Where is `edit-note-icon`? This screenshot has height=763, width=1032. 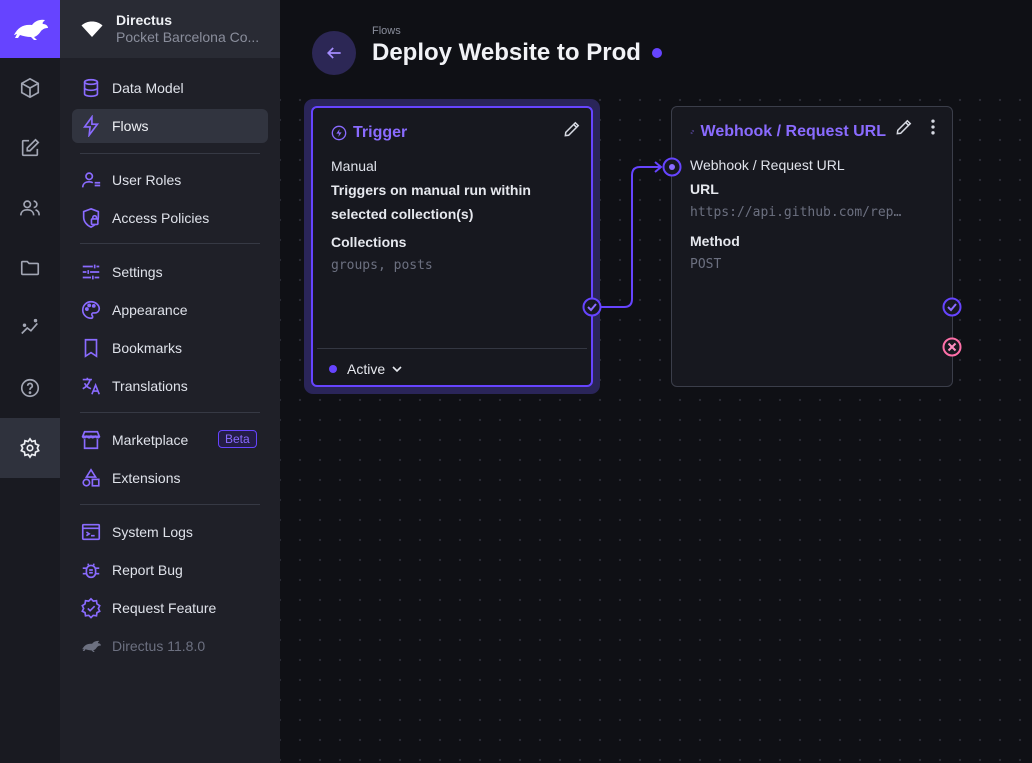
edit-note-icon is located at coordinates (30, 147).